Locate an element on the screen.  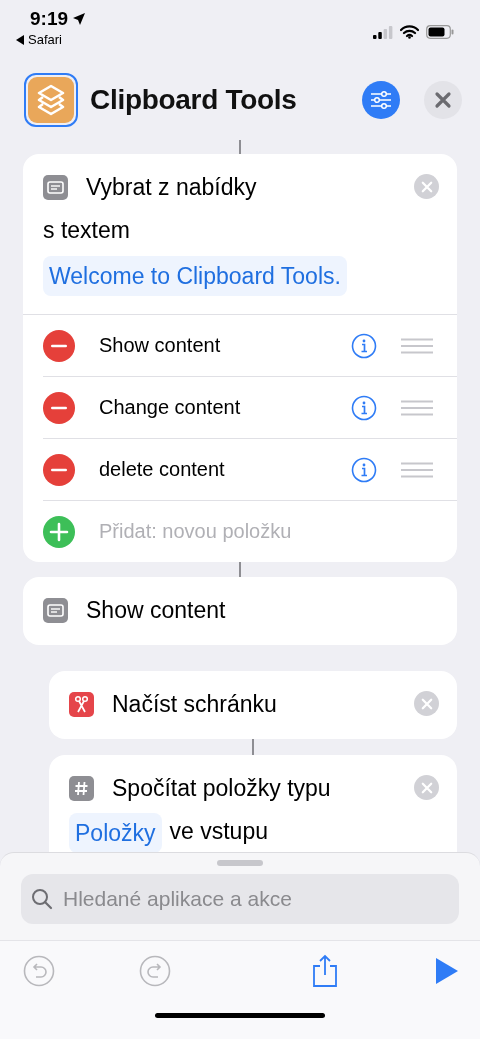
close-button is located at coordinates (443, 100).